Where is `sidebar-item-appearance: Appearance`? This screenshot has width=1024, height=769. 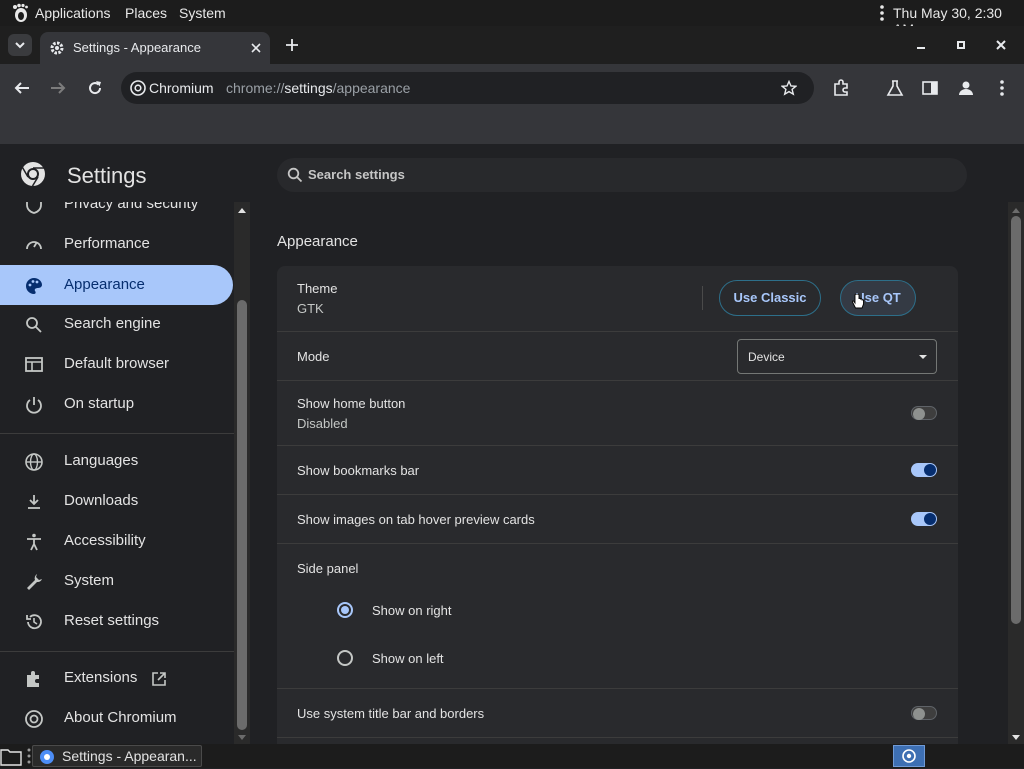
sidebar-item-appearance: Appearance is located at coordinates (116, 285).